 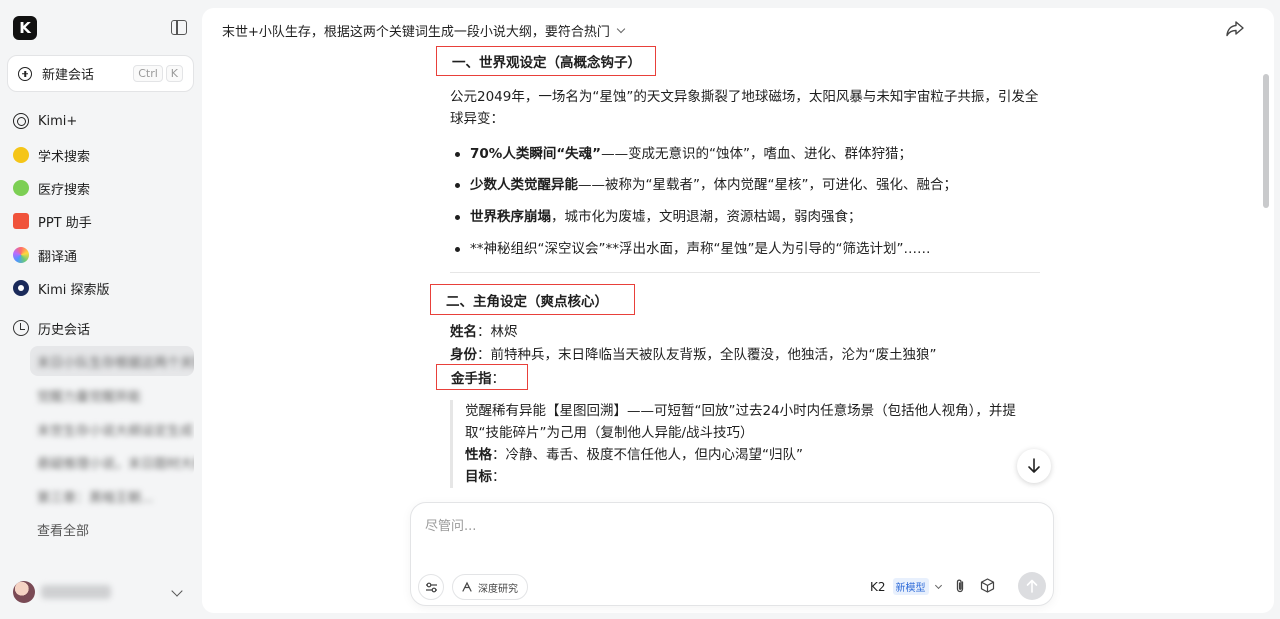 What do you see at coordinates (463, 332) in the screenshot?
I see `name-label: 姓名` at bounding box center [463, 332].